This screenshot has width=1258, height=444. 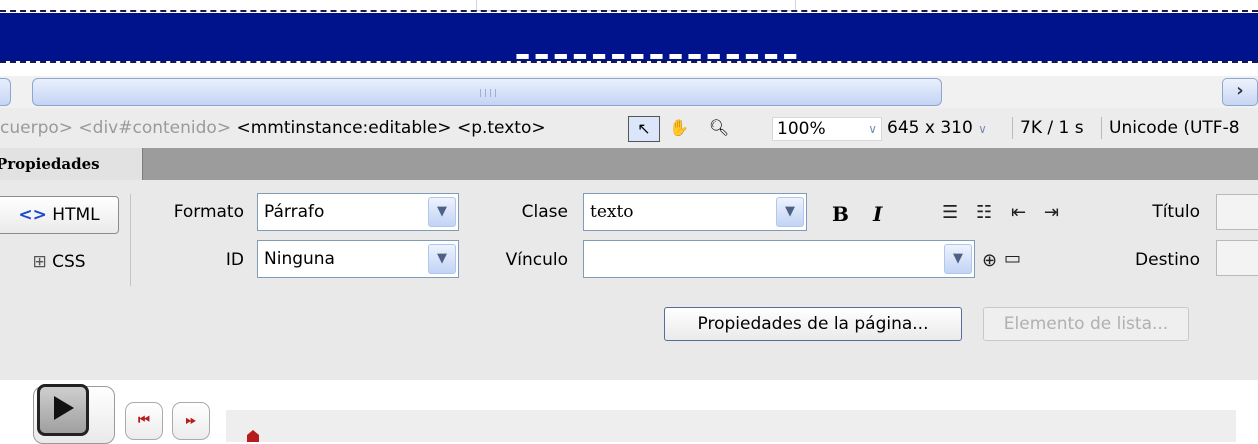 What do you see at coordinates (299, 259) in the screenshot?
I see `id-value: Ninguna` at bounding box center [299, 259].